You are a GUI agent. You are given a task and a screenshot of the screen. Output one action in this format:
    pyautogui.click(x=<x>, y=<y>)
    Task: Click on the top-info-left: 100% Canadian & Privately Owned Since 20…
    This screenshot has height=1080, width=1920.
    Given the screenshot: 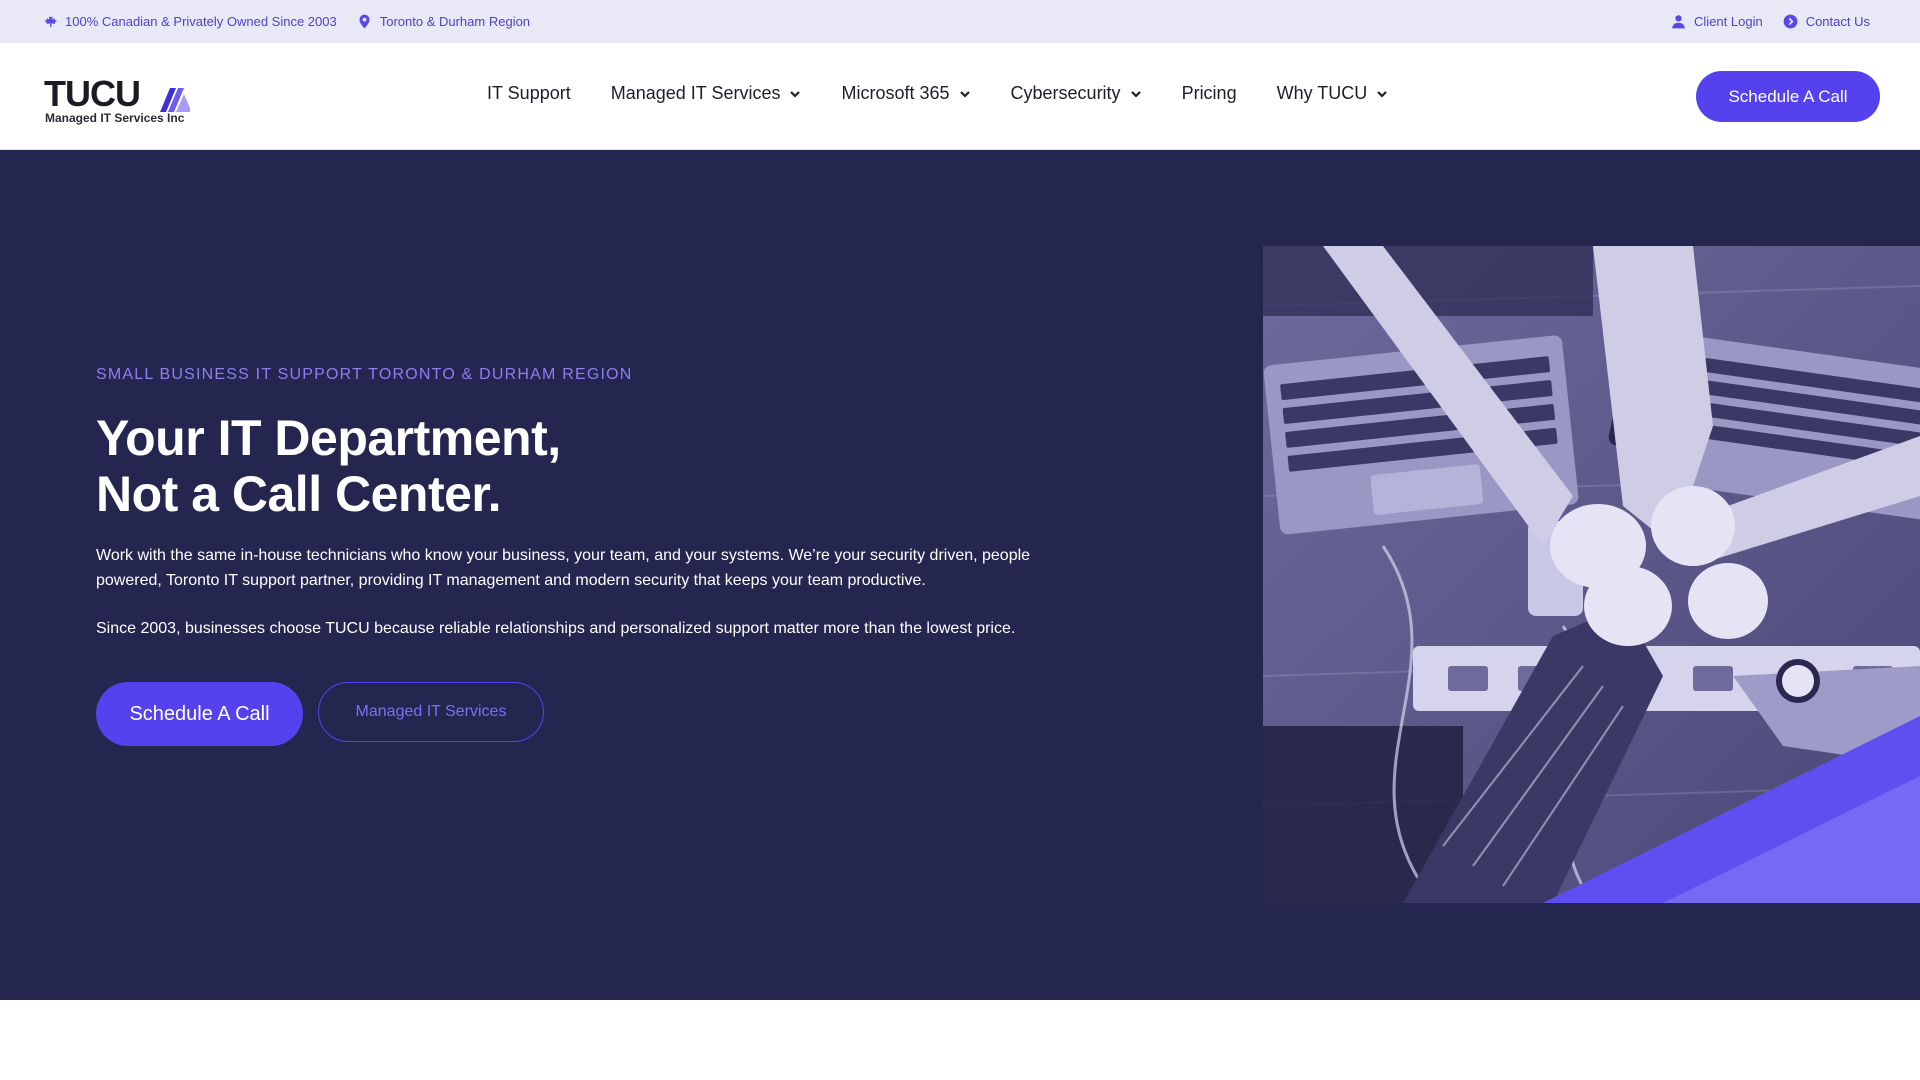 What is the action you would take?
    pyautogui.click(x=286, y=21)
    